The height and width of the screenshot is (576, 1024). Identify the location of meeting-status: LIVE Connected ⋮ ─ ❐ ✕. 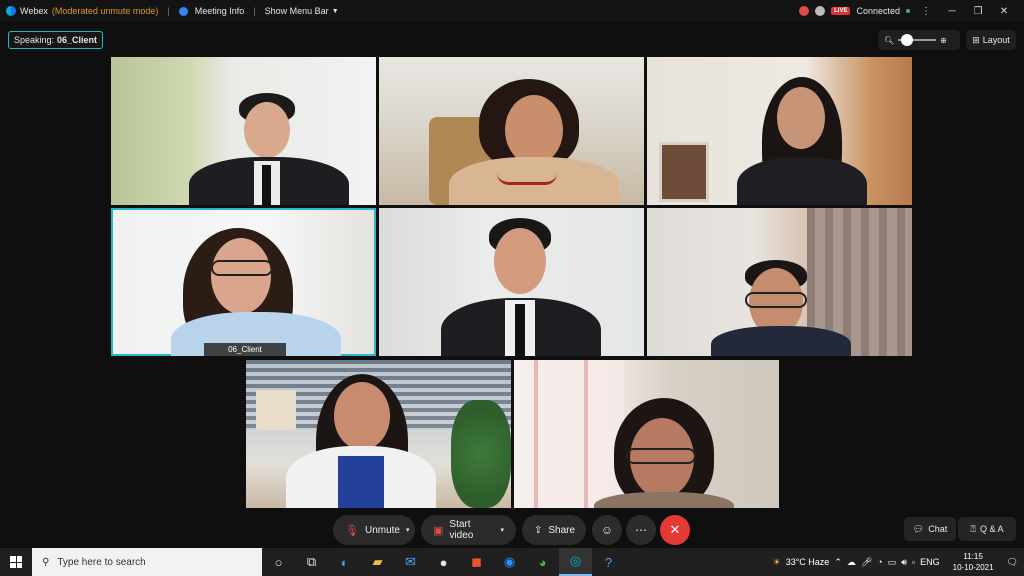
(911, 11).